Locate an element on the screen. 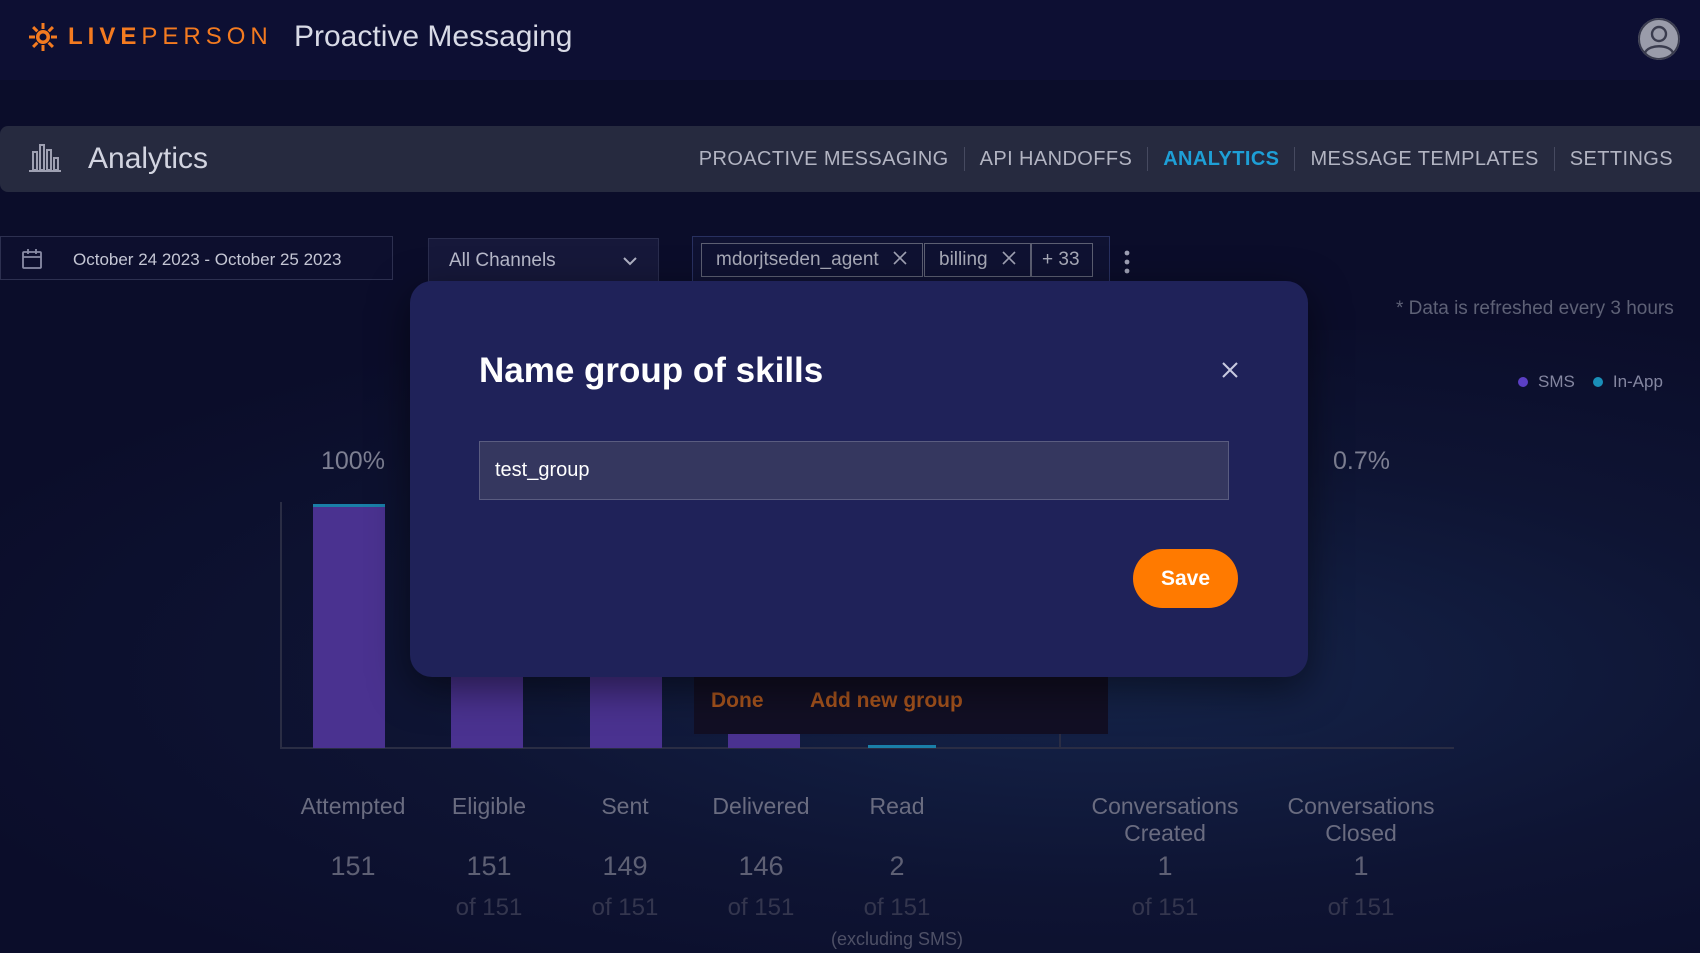 This screenshot has width=1700, height=953. channel-select-value: All Channels is located at coordinates (502, 260).